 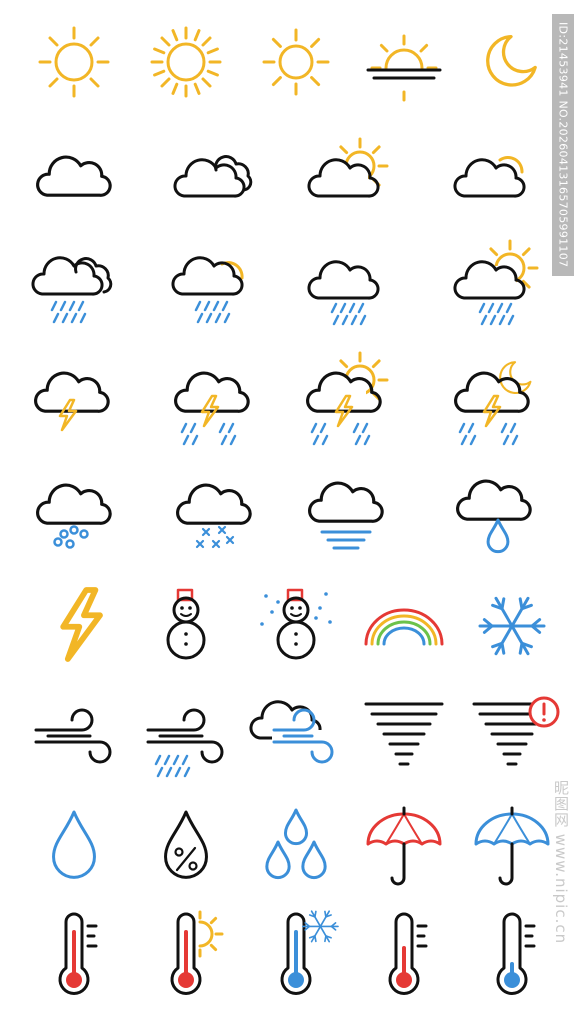 I want to click on cloud-moon-lightning-icon, so click(x=494, y=404).